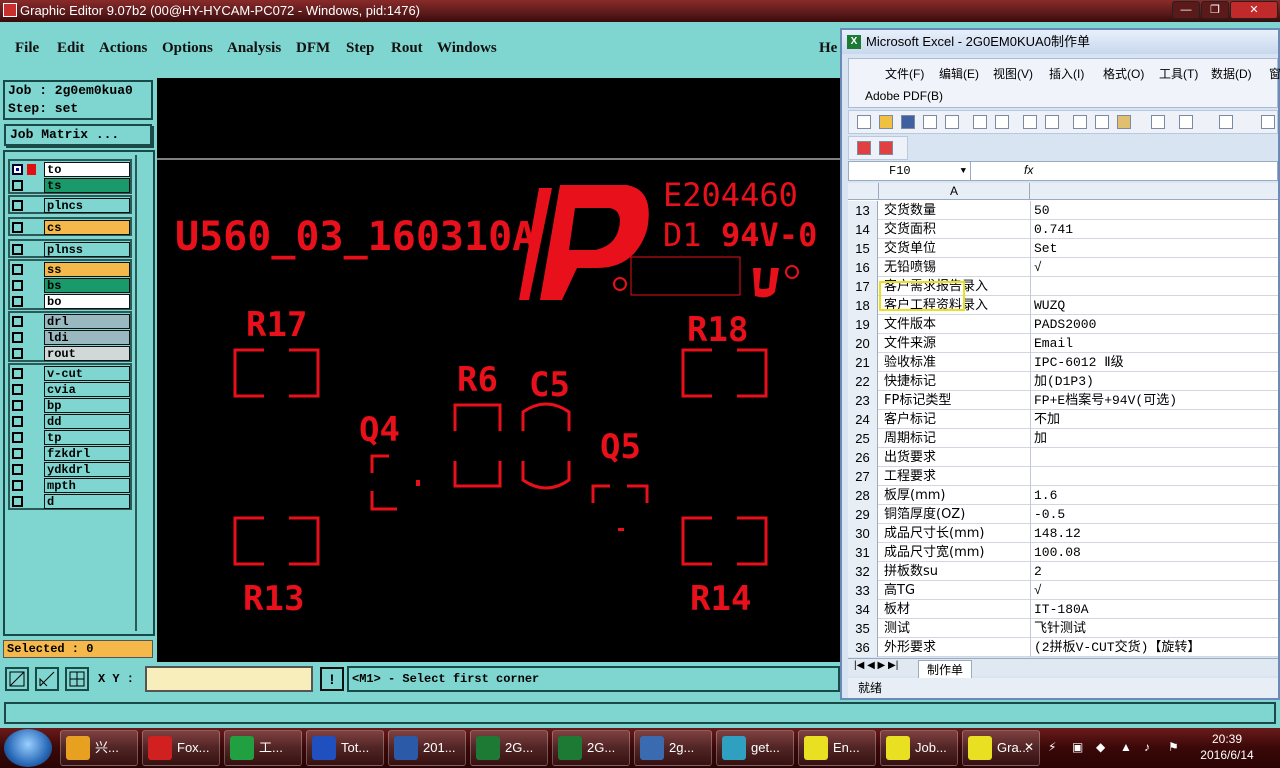 This screenshot has width=1280, height=768. I want to click on row-number: 14, so click(863, 229).